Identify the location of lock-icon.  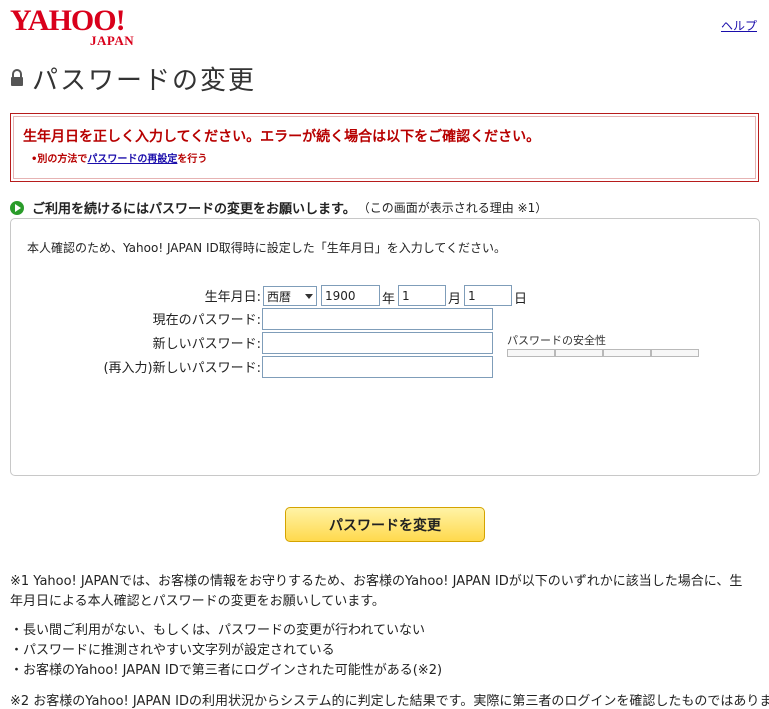
(17, 77).